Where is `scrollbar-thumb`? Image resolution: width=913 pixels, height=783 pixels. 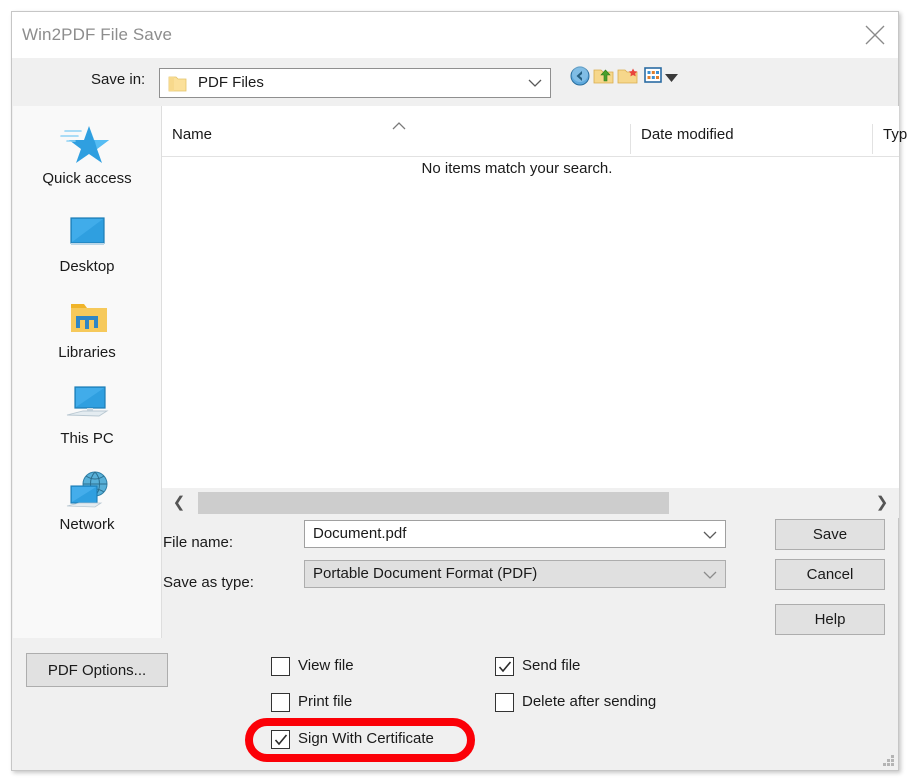 scrollbar-thumb is located at coordinates (433, 503).